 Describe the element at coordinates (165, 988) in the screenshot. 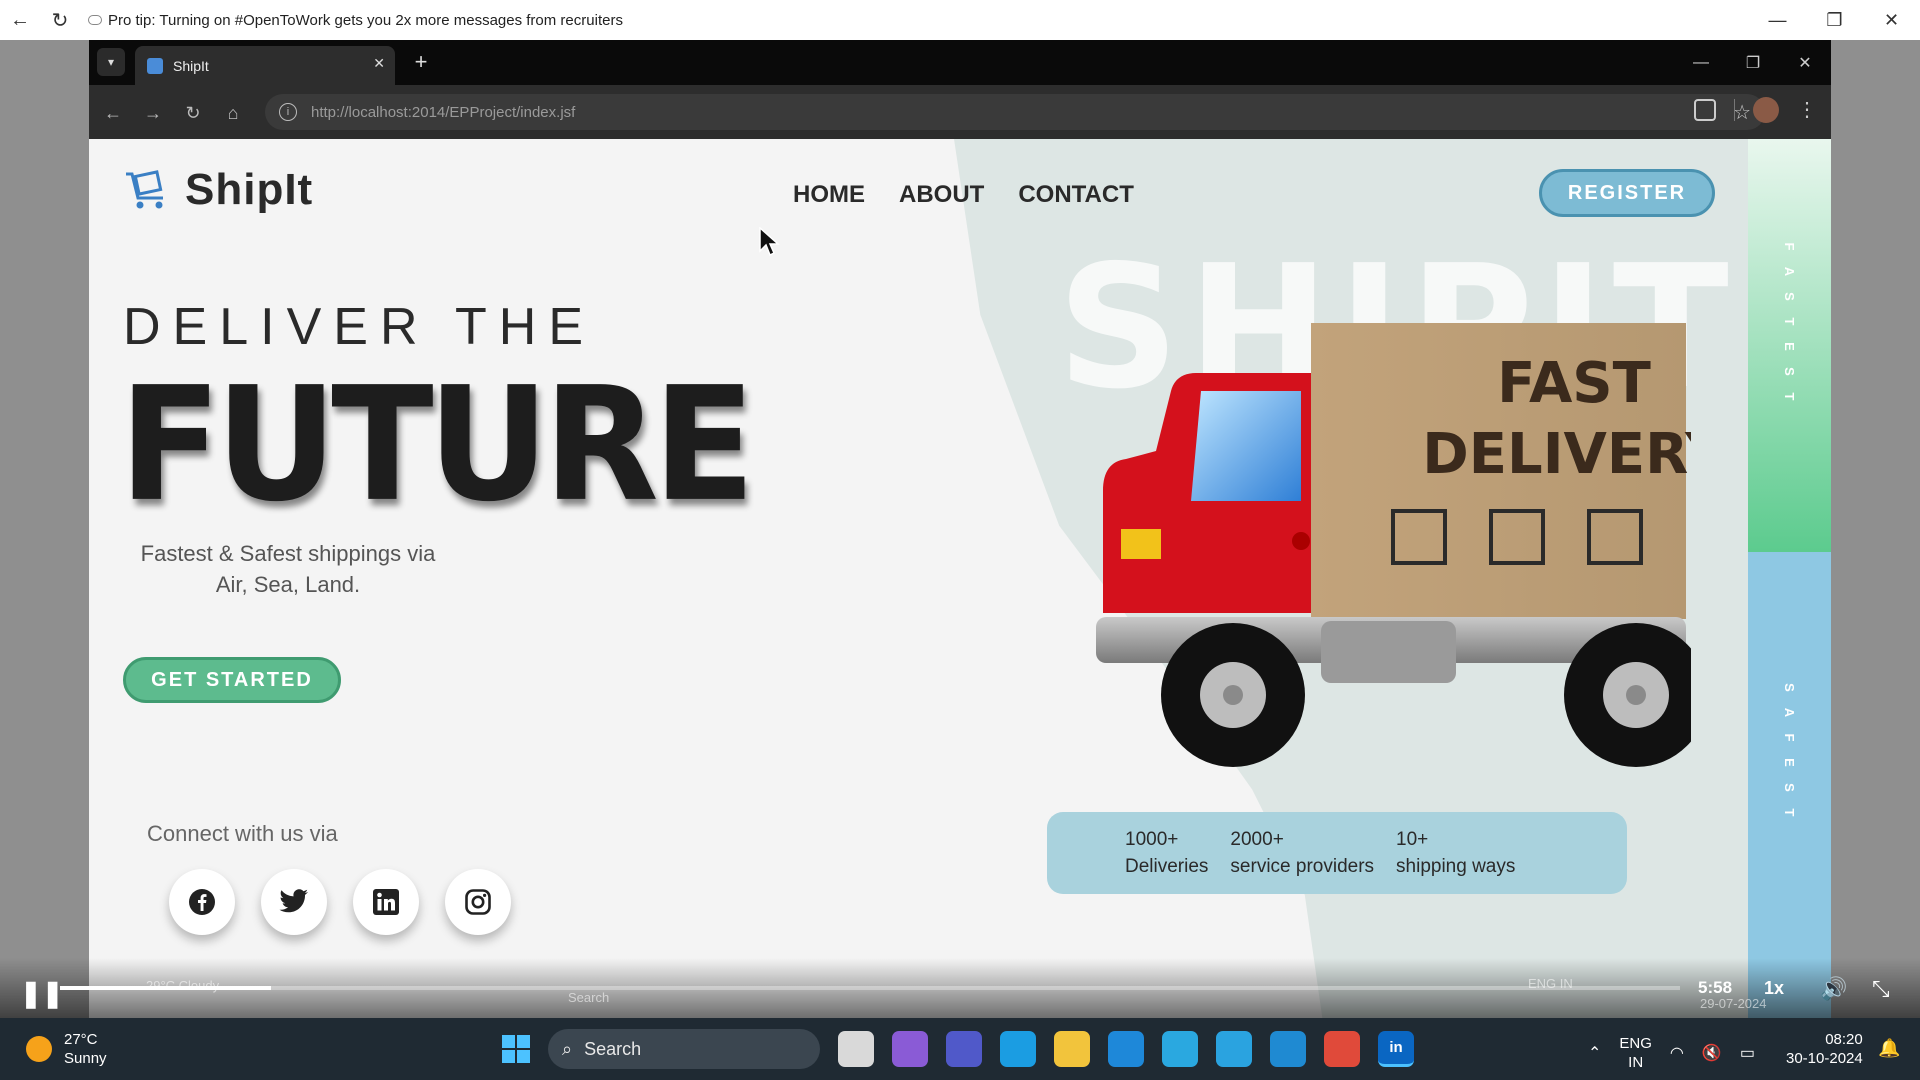

I see `video-progress-fill` at that location.